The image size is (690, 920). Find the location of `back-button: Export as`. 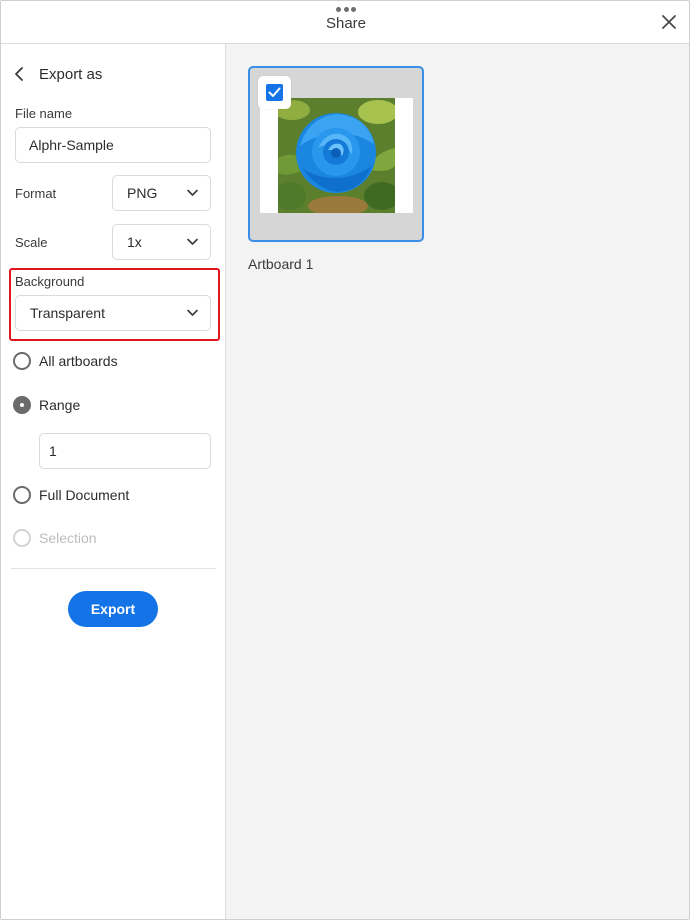

back-button: Export as is located at coordinates (57, 74).